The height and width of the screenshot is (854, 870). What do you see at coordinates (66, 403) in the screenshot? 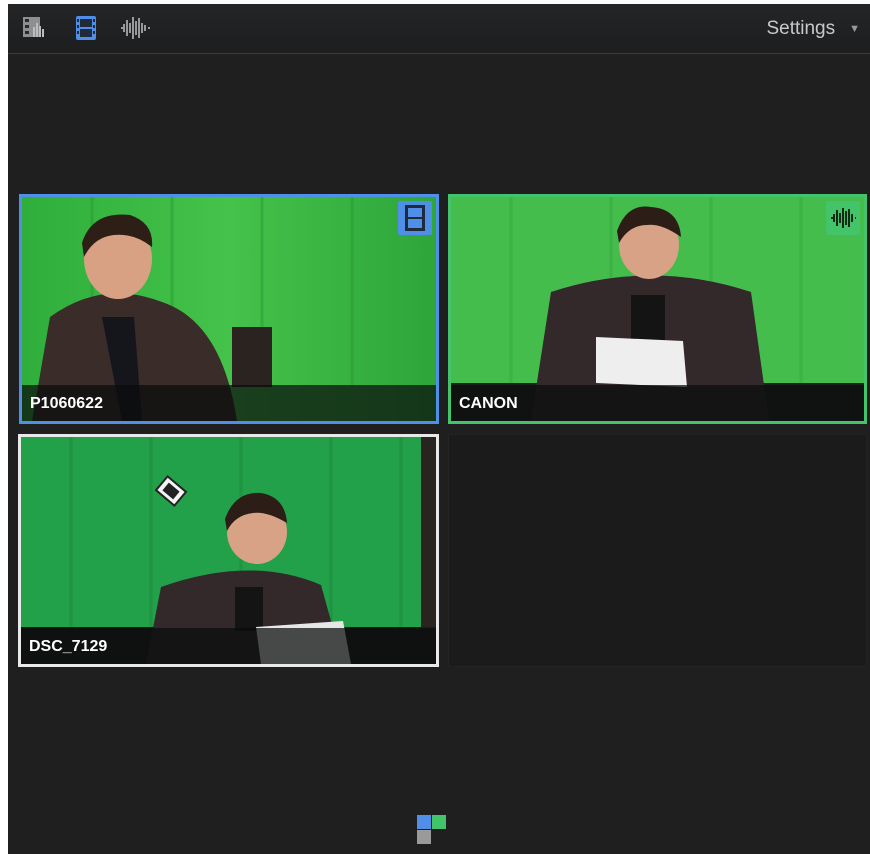
I see `angle-label: P1060622` at bounding box center [66, 403].